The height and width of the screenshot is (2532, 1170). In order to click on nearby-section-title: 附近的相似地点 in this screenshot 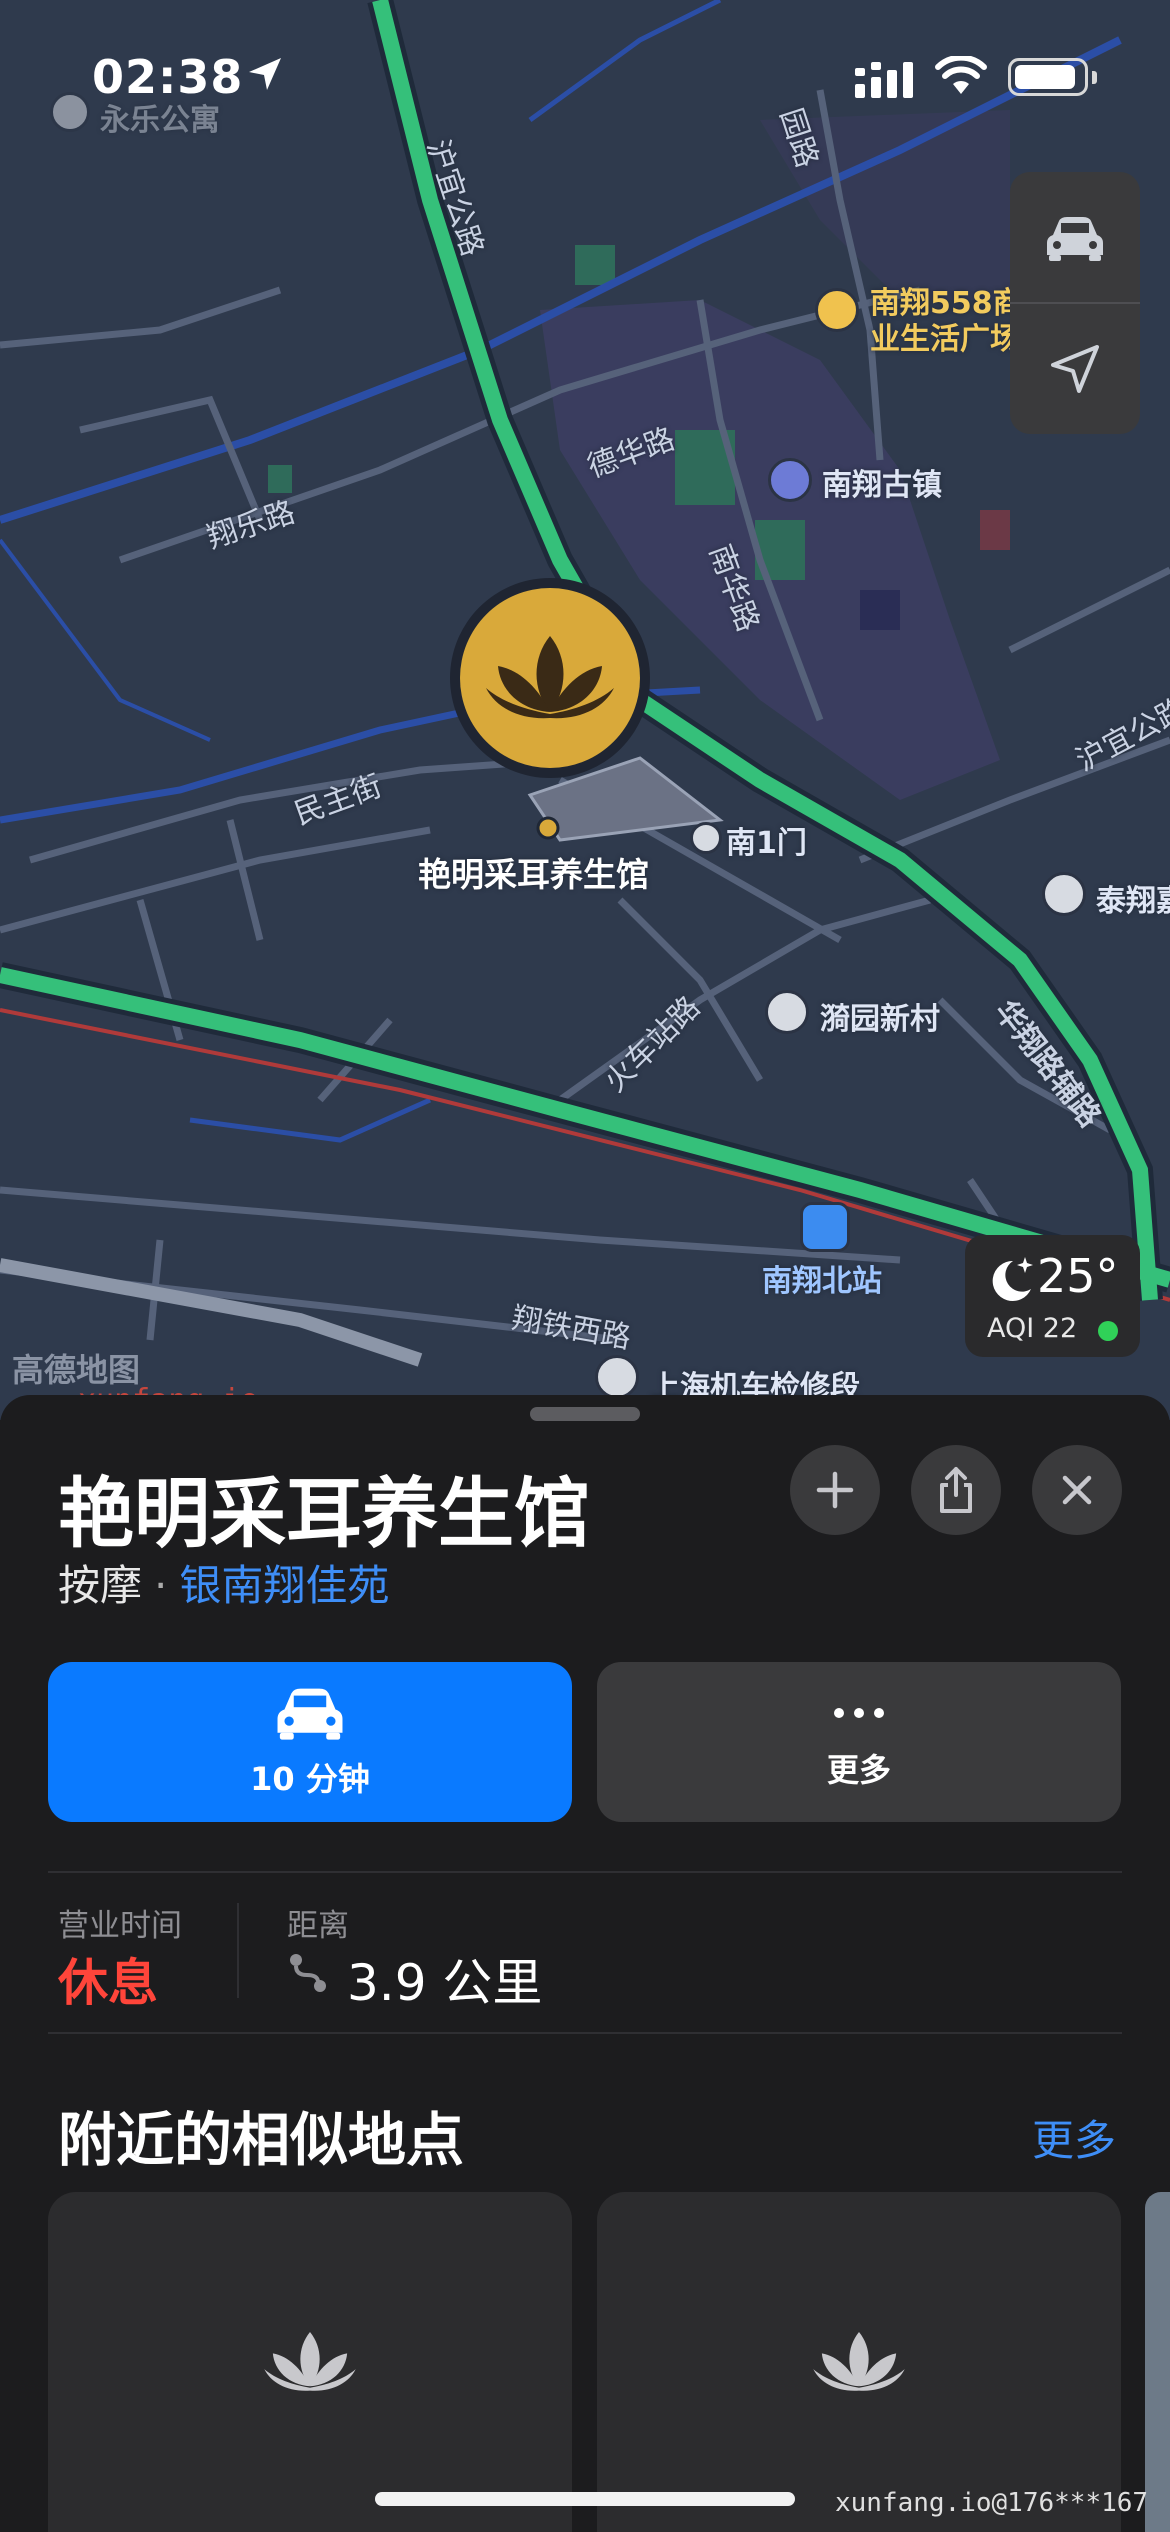, I will do `click(261, 2140)`.